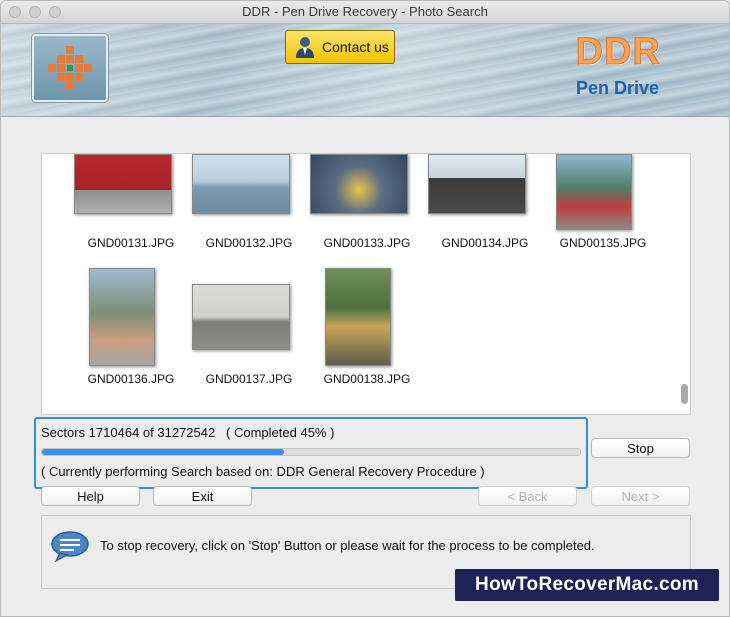 The width and height of the screenshot is (730, 617). What do you see at coordinates (163, 452) in the screenshot?
I see `progress-bar-fill` at bounding box center [163, 452].